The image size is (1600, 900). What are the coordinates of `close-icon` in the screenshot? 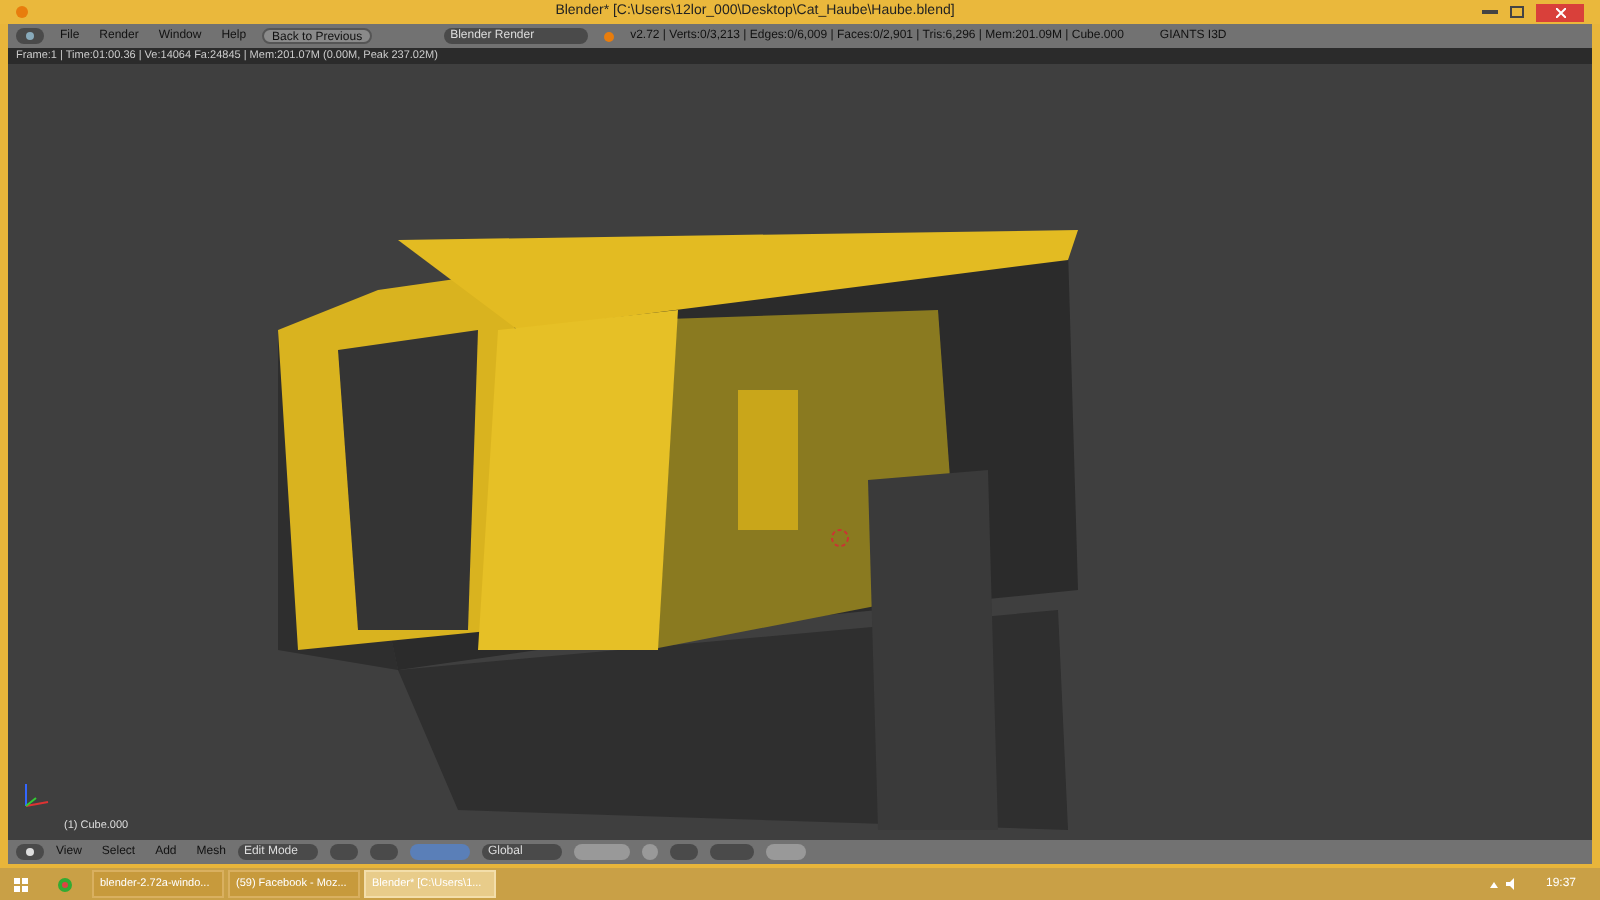 It's located at (1560, 12).